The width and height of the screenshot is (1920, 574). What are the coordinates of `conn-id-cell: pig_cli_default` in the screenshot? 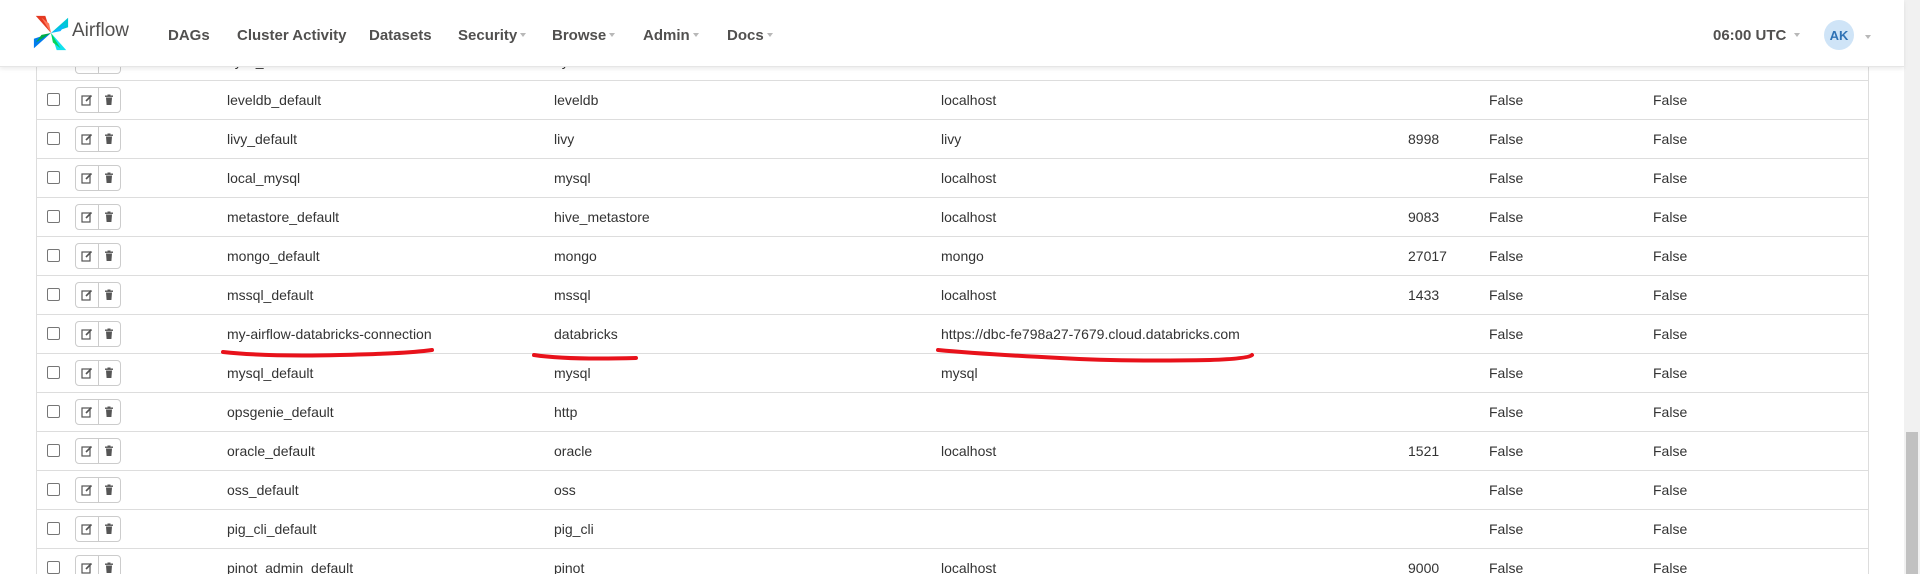 It's located at (272, 529).